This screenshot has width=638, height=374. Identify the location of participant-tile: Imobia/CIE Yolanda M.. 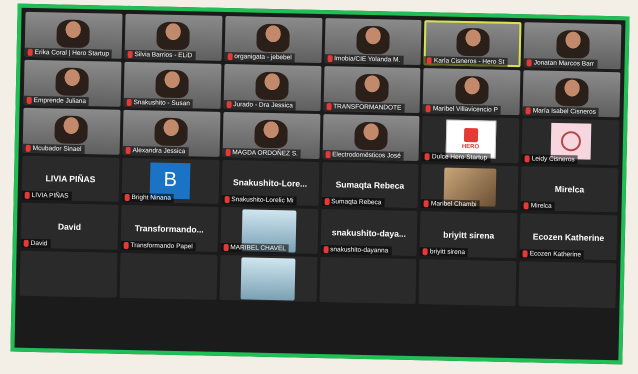
(373, 41).